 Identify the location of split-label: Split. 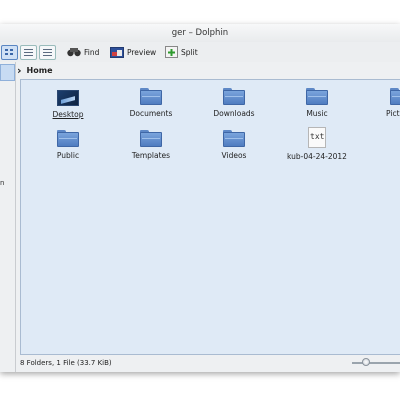
(189, 52).